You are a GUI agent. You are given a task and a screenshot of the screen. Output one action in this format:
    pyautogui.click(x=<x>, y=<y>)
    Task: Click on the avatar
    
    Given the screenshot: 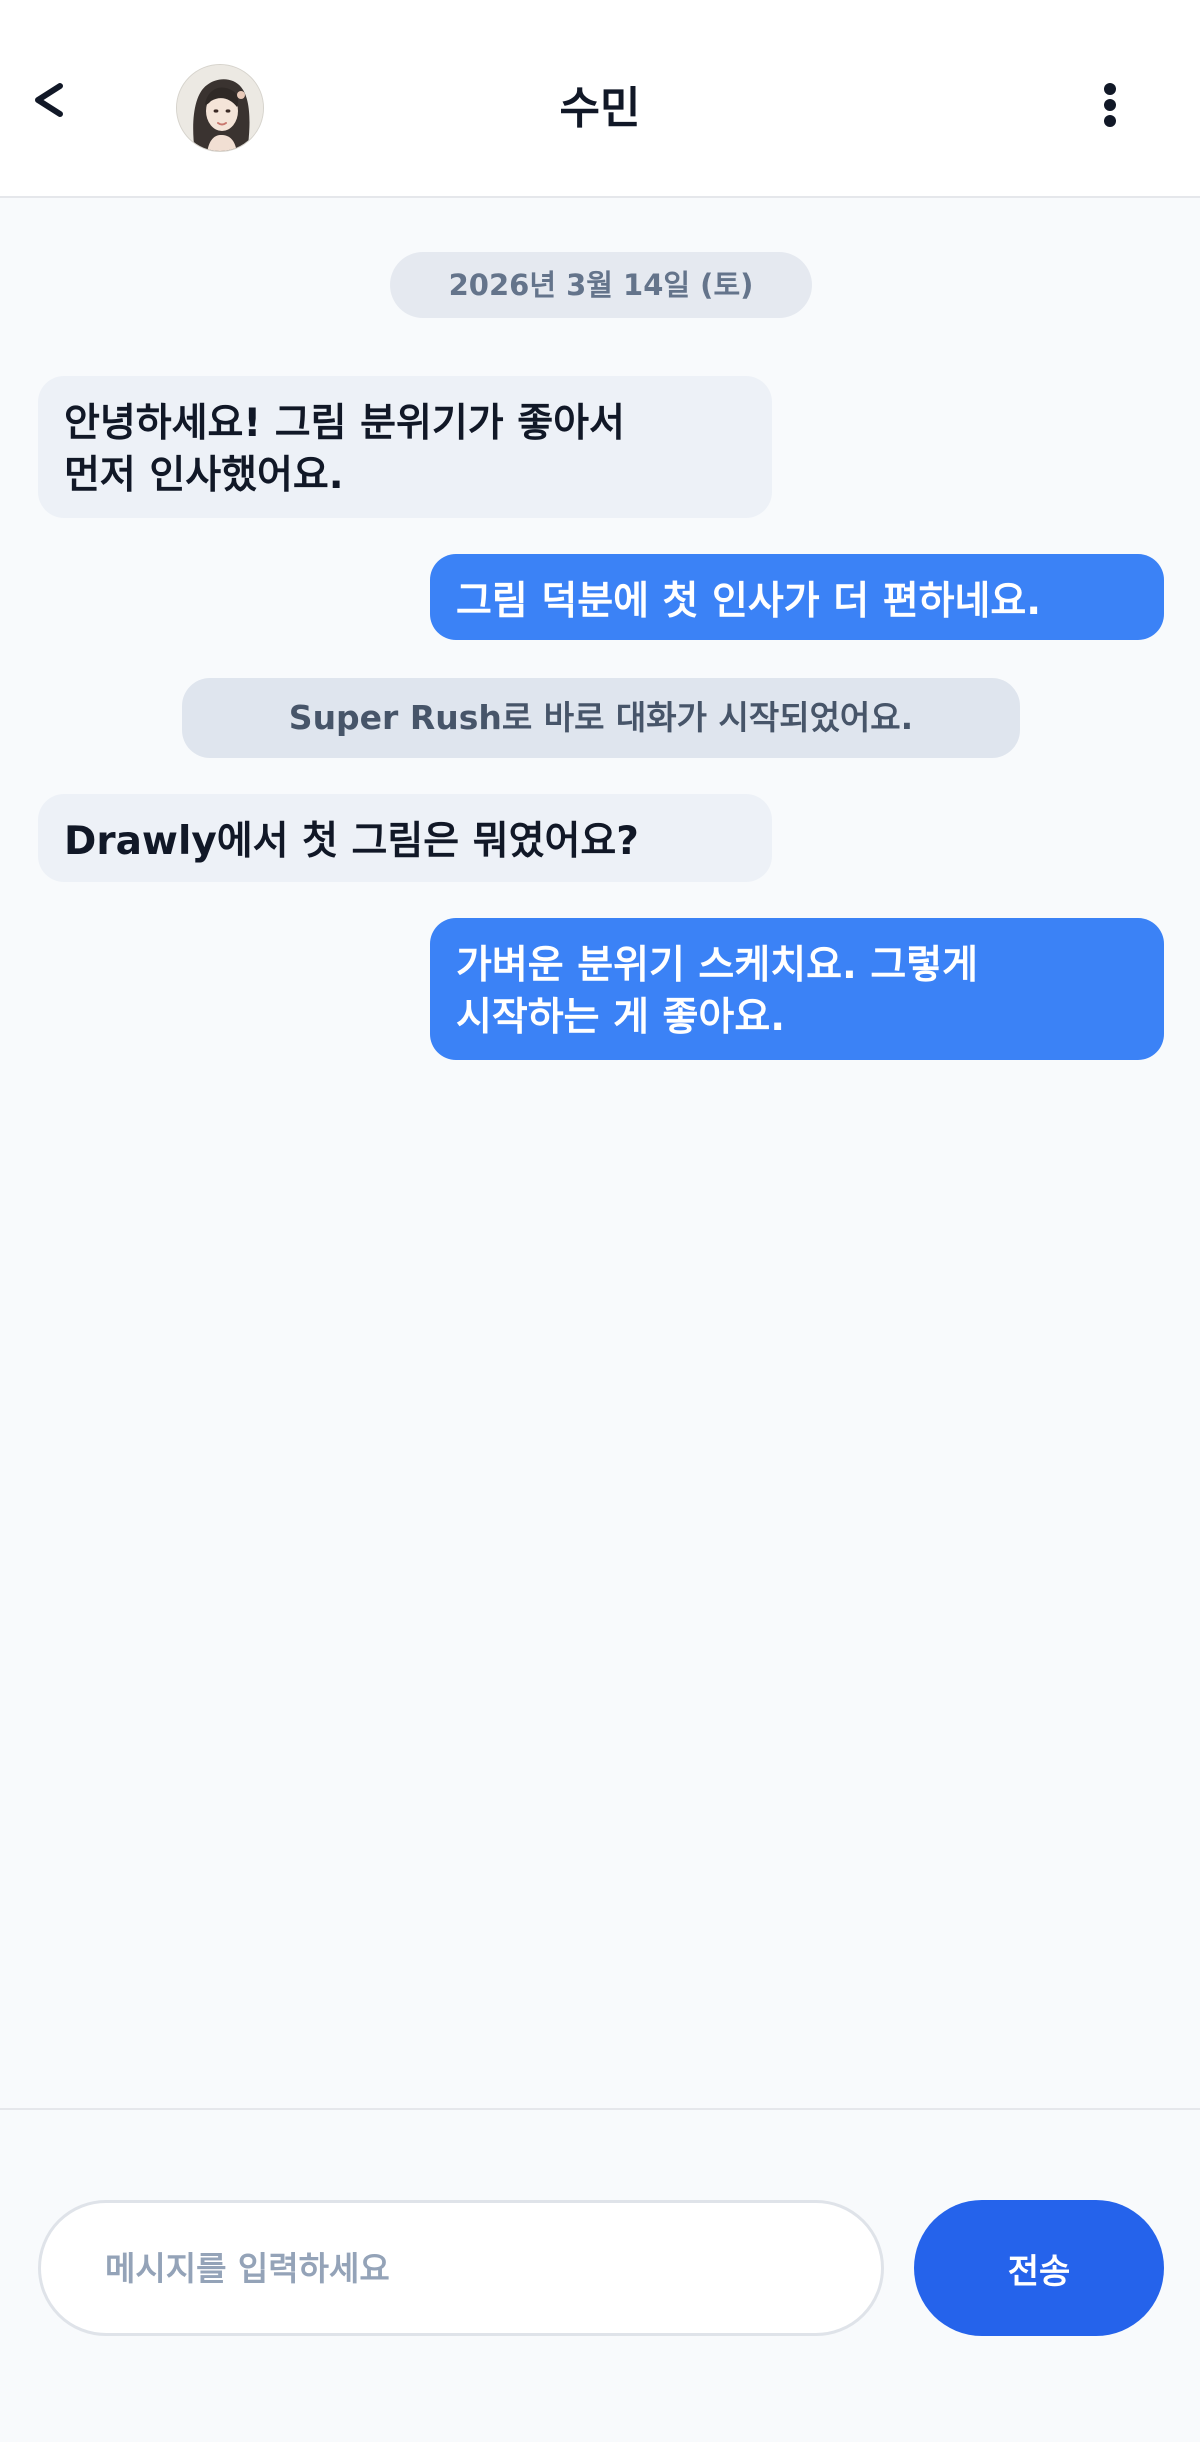 What is the action you would take?
    pyautogui.click(x=220, y=108)
    